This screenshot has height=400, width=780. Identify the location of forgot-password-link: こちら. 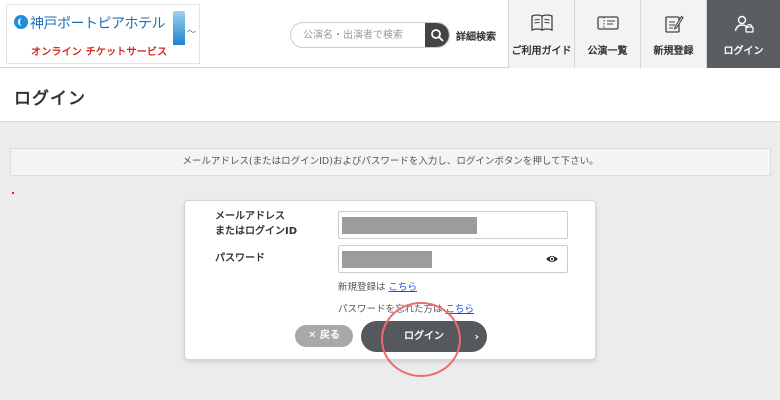
(460, 309).